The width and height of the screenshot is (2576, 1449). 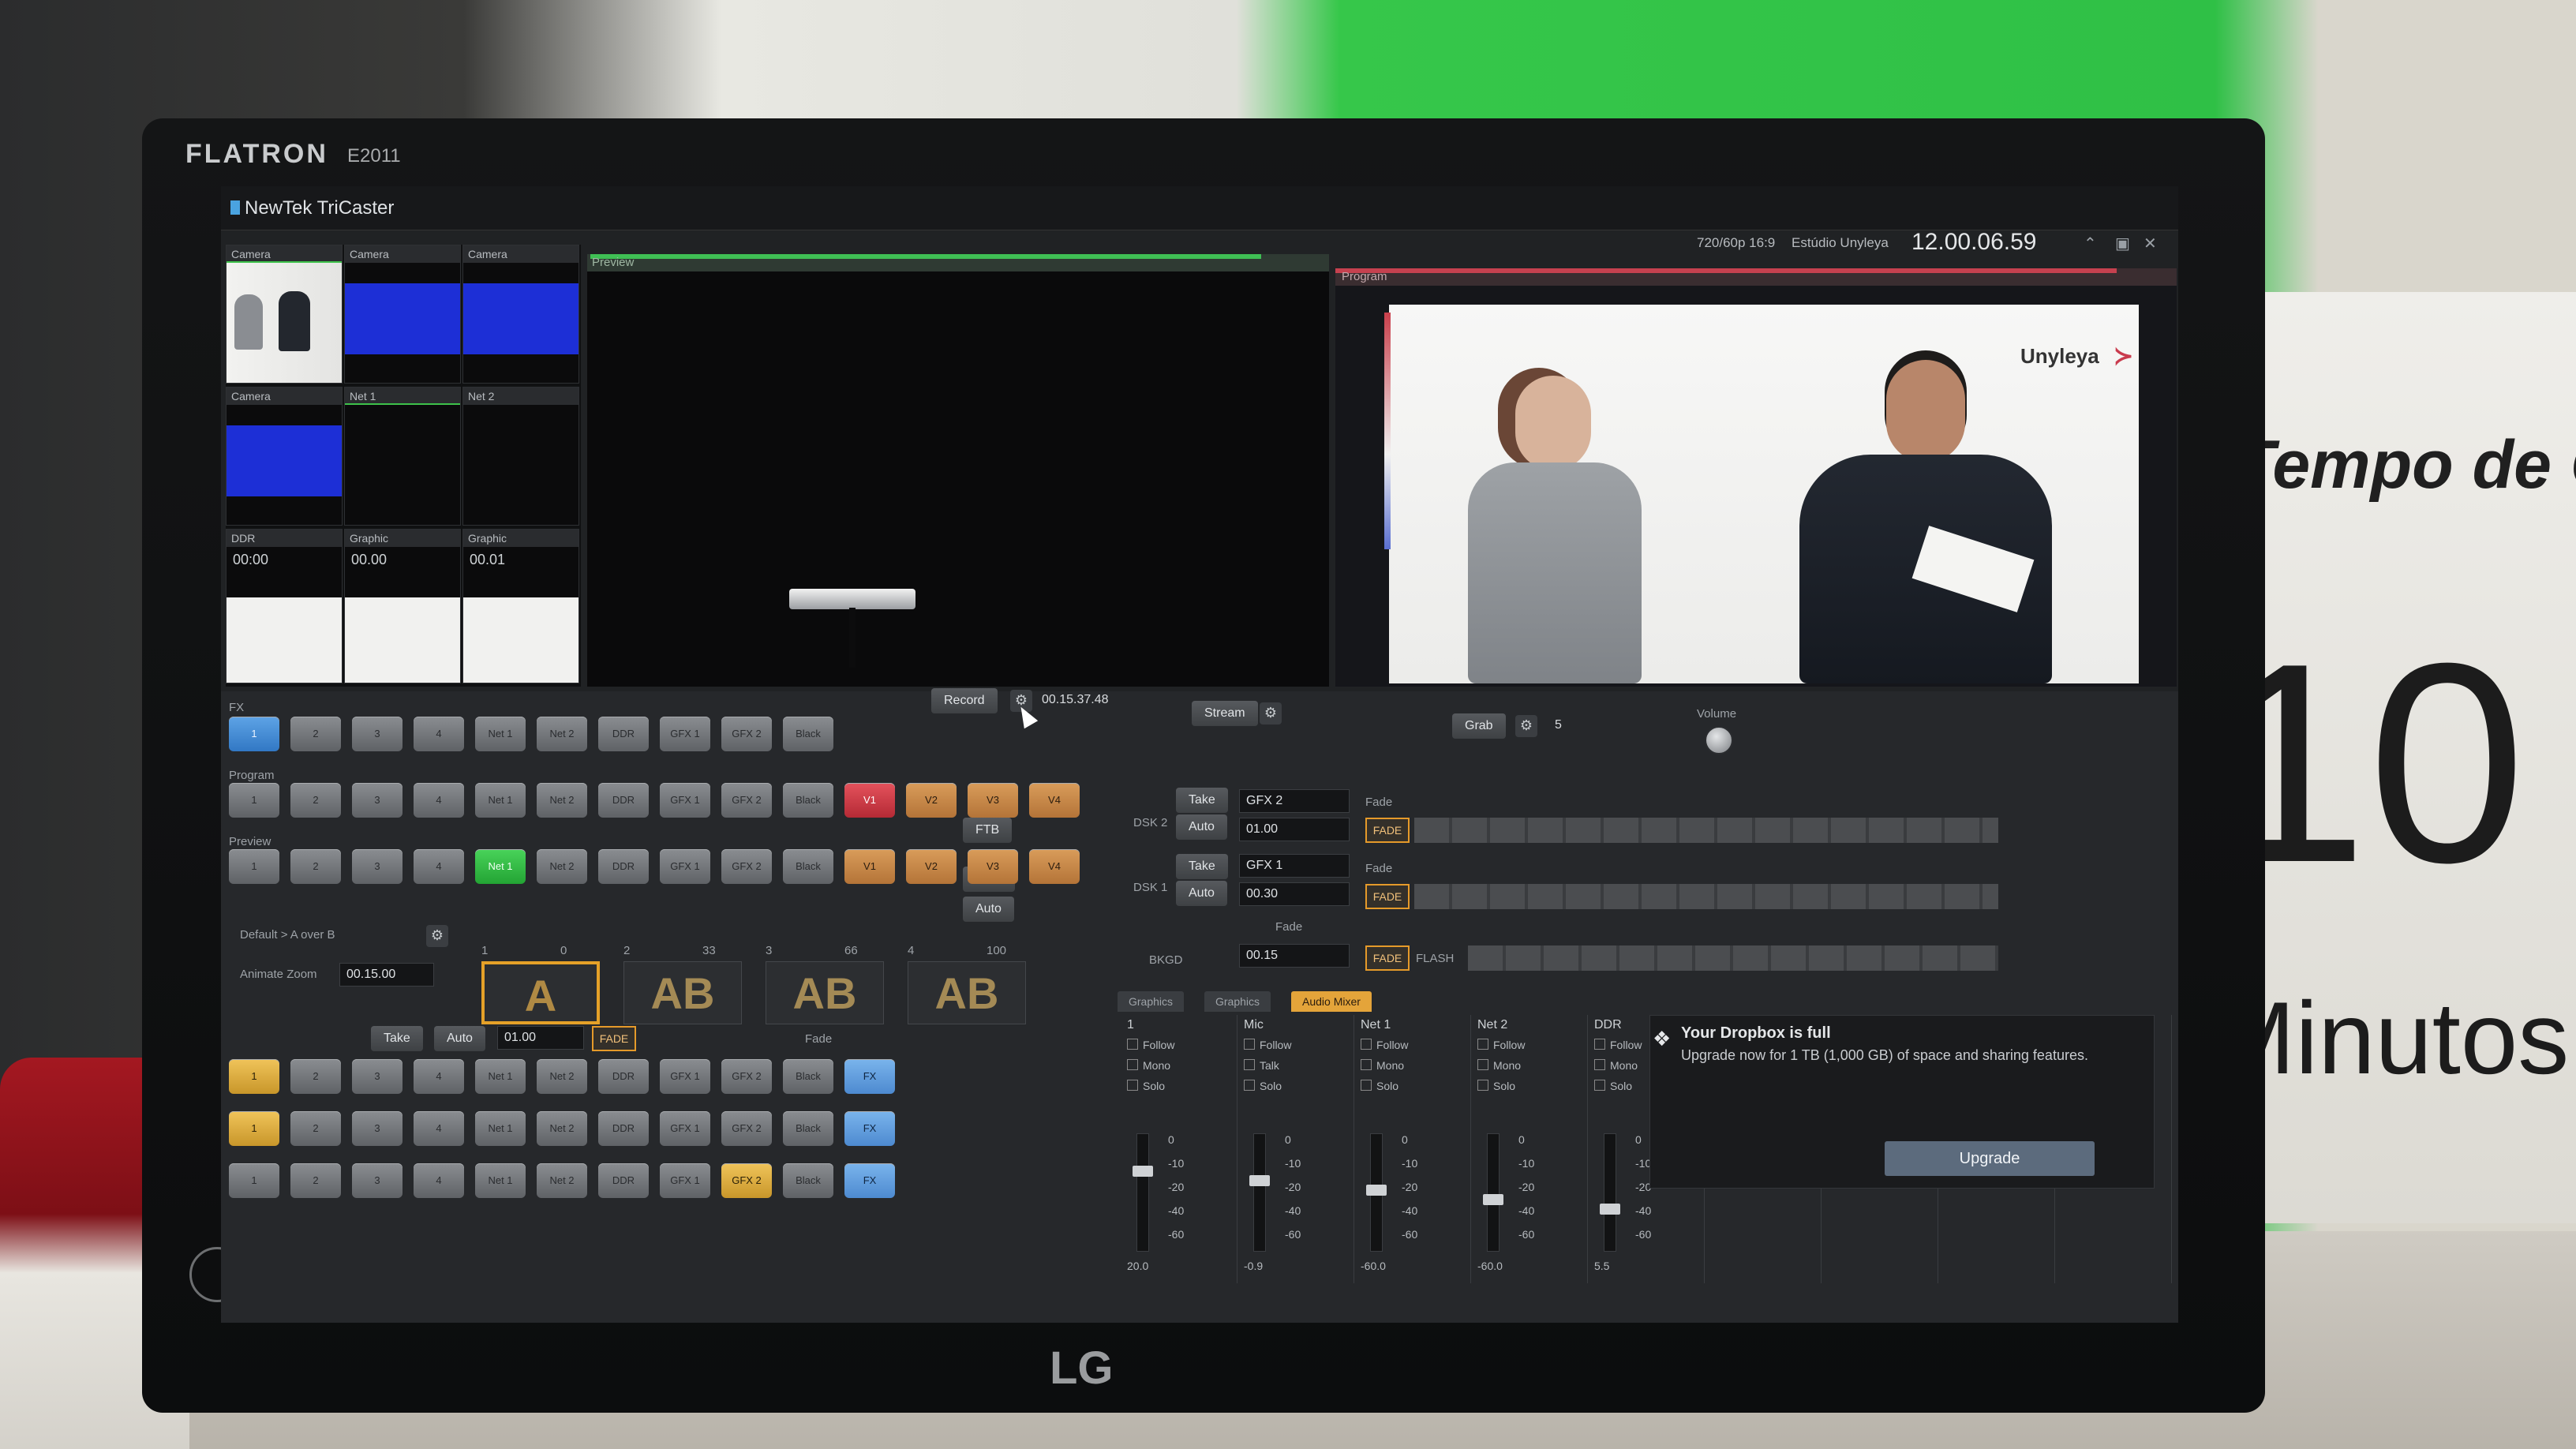 I want to click on preview-bus-black-button: Black, so click(x=808, y=866).